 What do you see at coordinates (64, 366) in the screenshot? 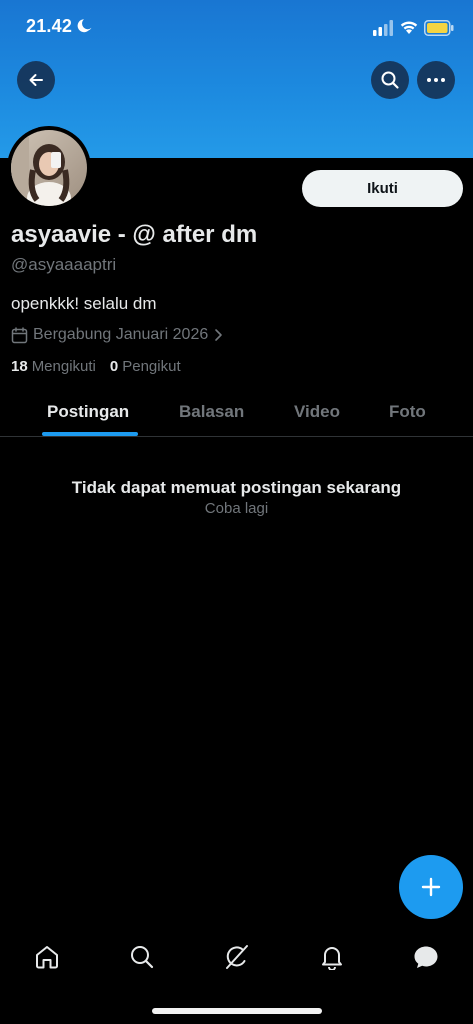
I see `following-label: Mengikuti` at bounding box center [64, 366].